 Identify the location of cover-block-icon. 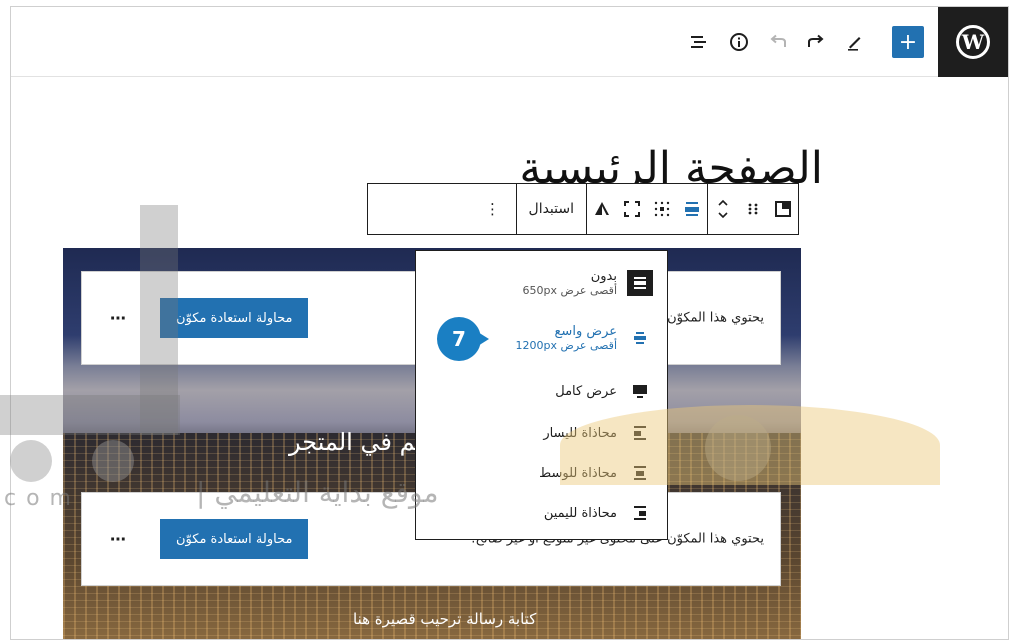
(783, 209).